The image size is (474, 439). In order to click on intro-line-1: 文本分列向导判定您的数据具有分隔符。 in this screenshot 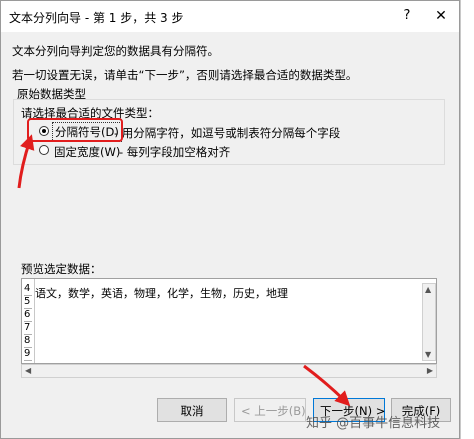, I will do `click(115, 51)`.